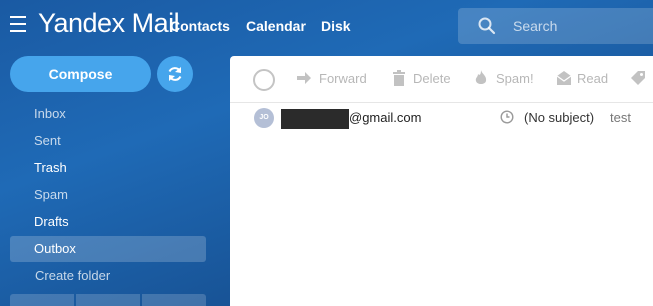 The height and width of the screenshot is (306, 653). Describe the element at coordinates (51, 194) in the screenshot. I see `sidebar-item-spam: Spam` at that location.